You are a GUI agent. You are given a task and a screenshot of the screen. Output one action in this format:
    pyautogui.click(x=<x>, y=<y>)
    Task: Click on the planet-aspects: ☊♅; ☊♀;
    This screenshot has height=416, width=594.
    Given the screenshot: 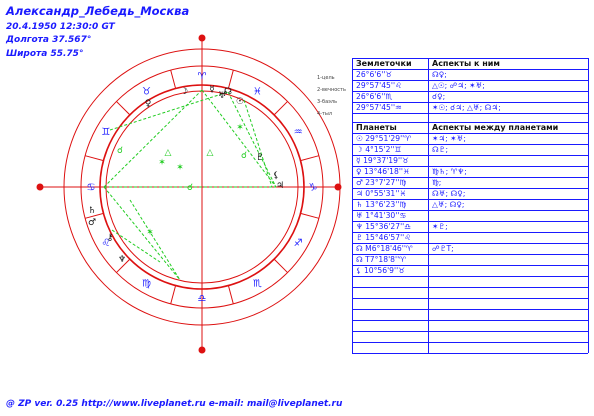 What is the action you would take?
    pyautogui.click(x=449, y=193)
    